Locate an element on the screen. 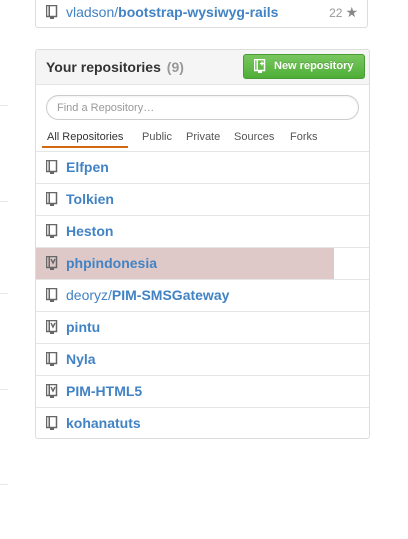  repo-row: Elfpen is located at coordinates (202, 168).